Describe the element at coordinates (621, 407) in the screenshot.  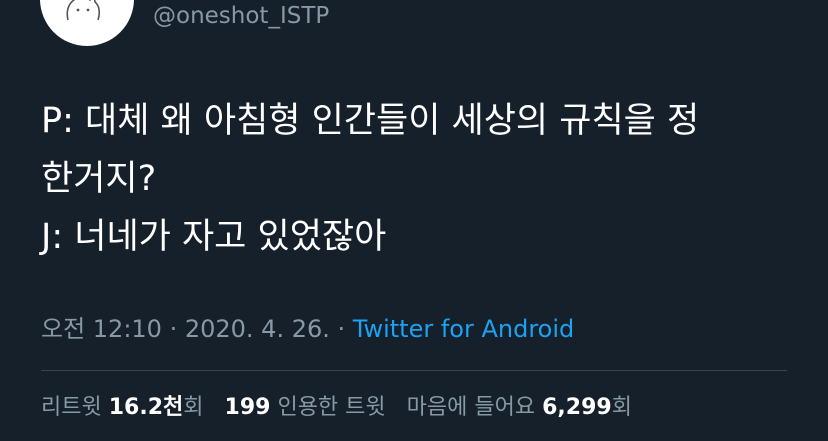
I see `likes-suffix: 회` at that location.